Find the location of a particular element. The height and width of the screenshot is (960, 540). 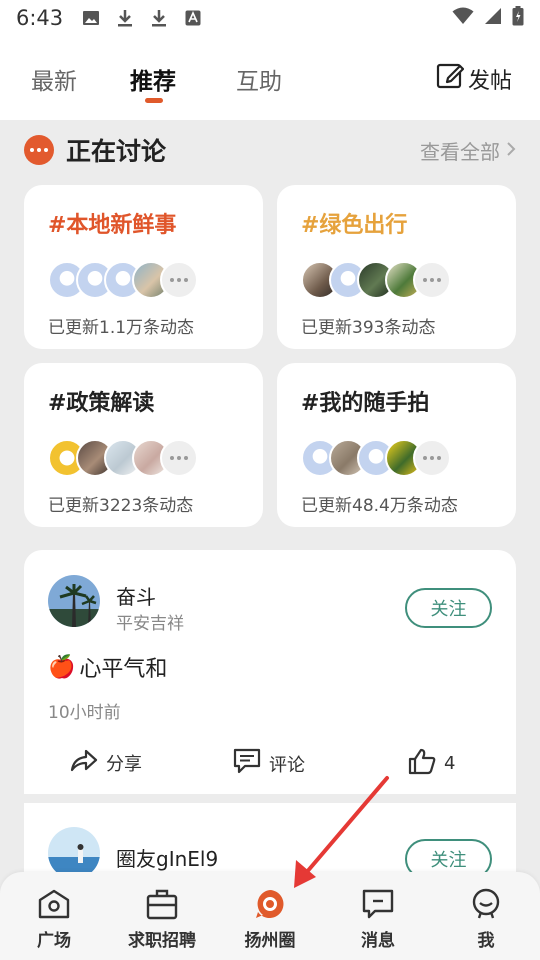

tab-recommended: 推荐 is located at coordinates (153, 79).